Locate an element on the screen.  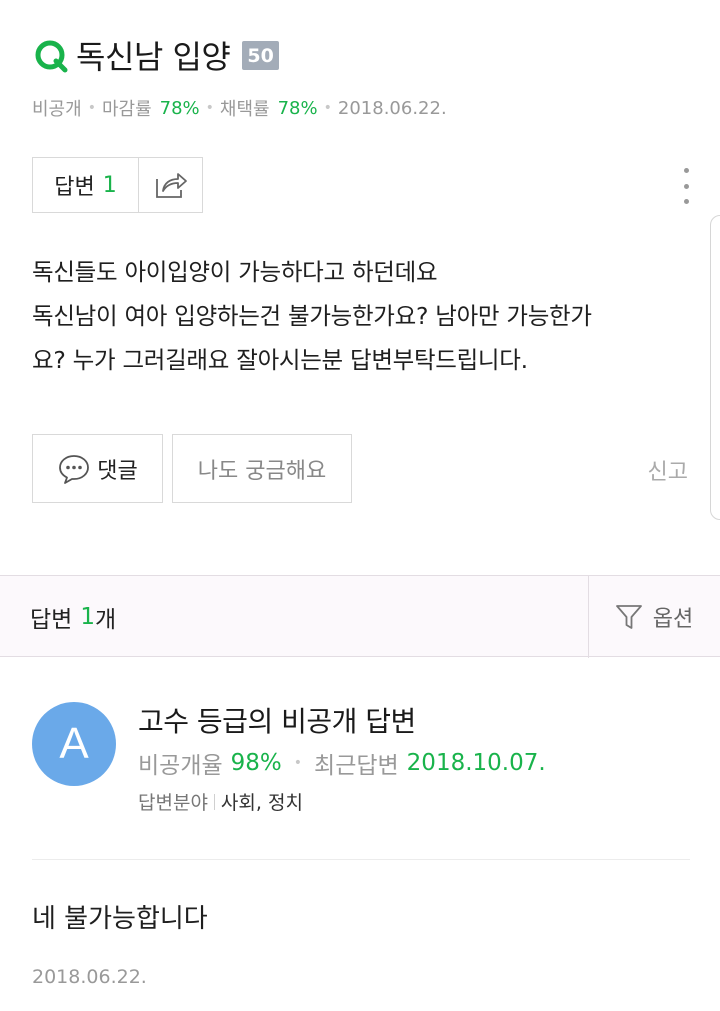
comment-button: 댓글 is located at coordinates (97, 468).